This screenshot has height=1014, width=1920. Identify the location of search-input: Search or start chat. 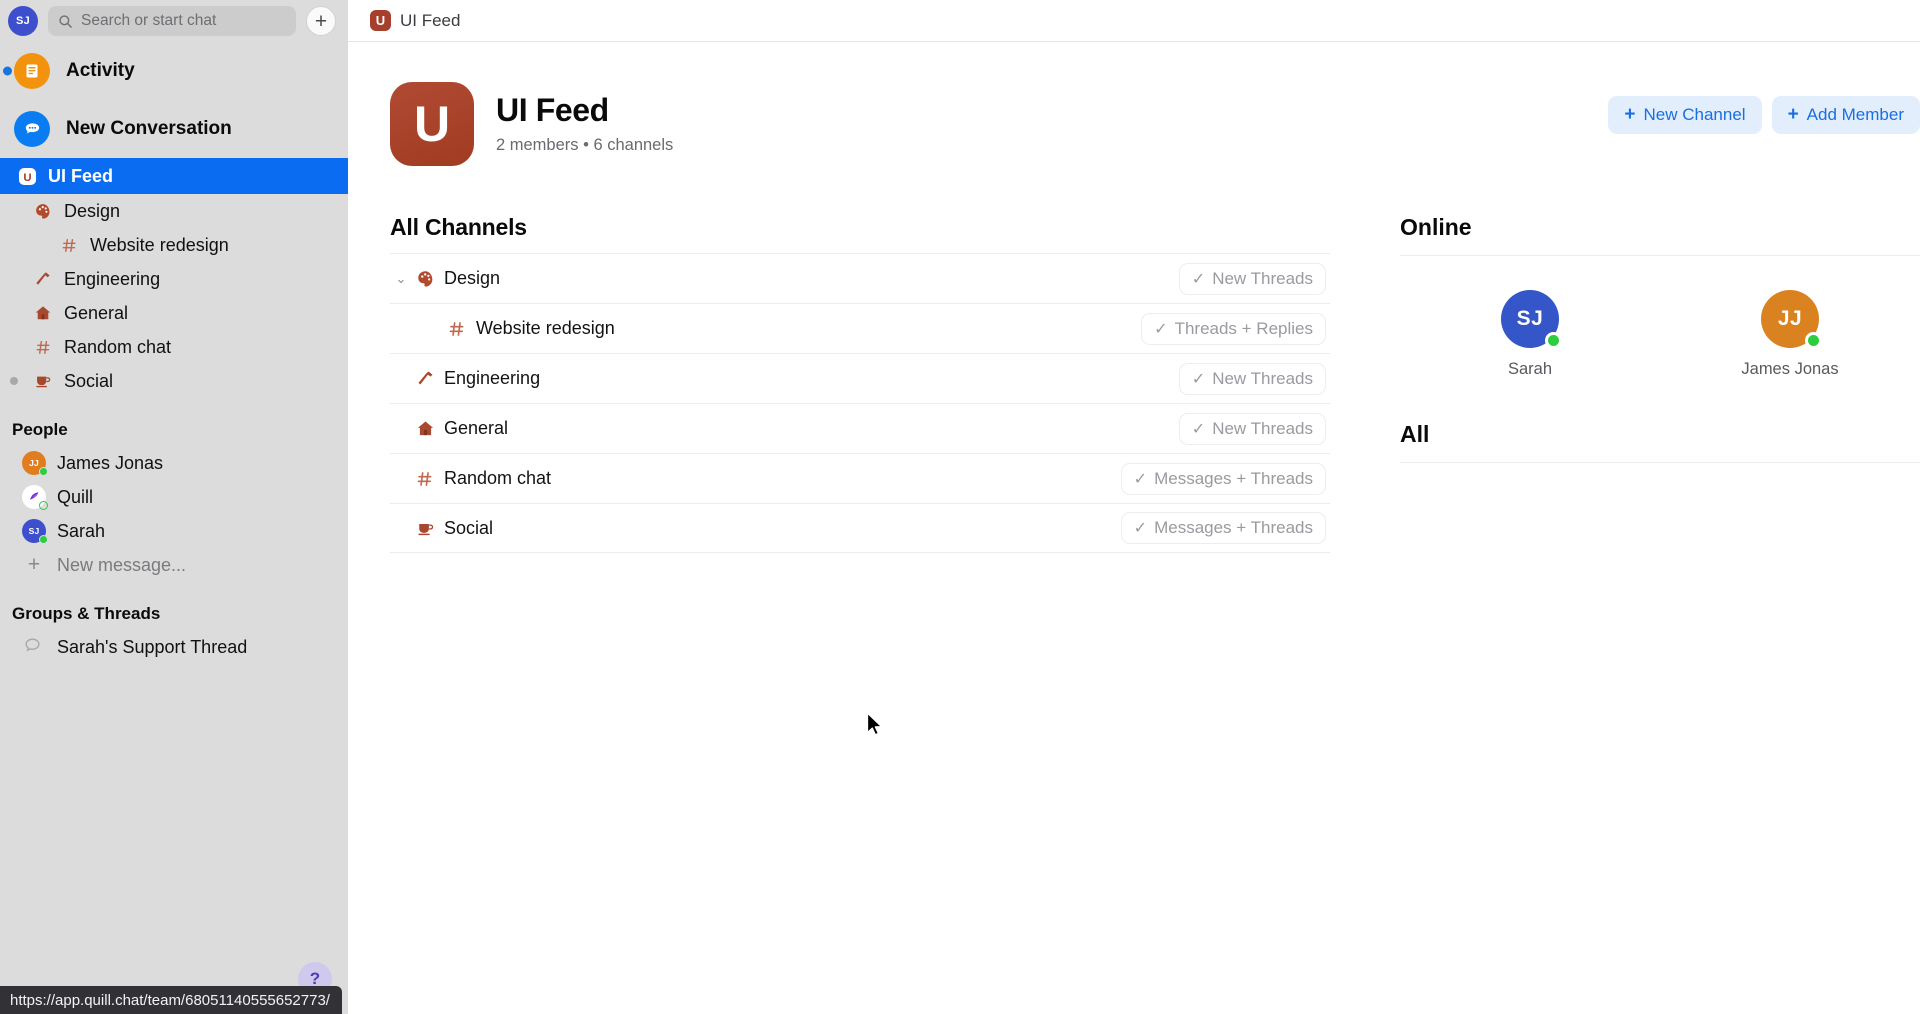
(172, 21).